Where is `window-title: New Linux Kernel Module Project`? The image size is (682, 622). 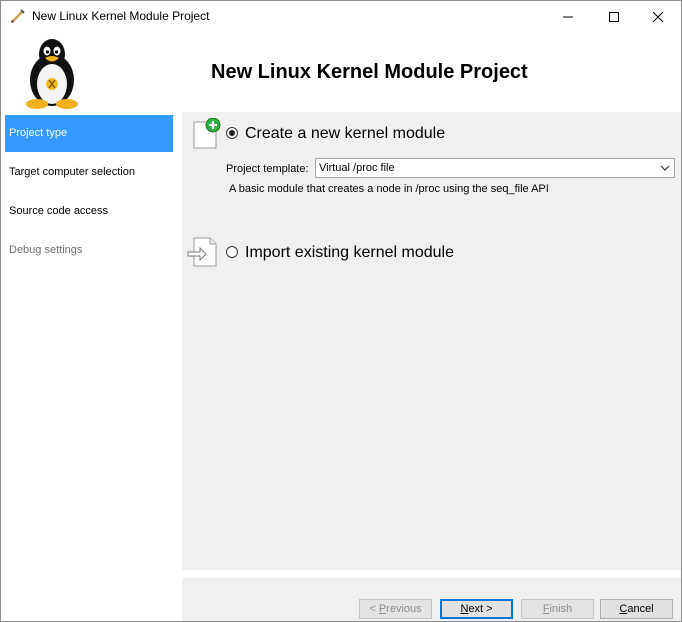 window-title: New Linux Kernel Module Project is located at coordinates (121, 16).